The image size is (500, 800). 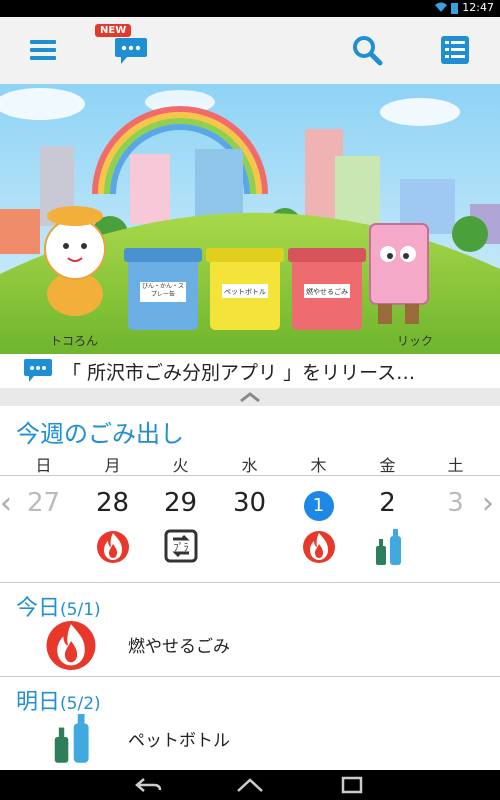 What do you see at coordinates (112, 503) in the screenshot?
I see `date-28: 28` at bounding box center [112, 503].